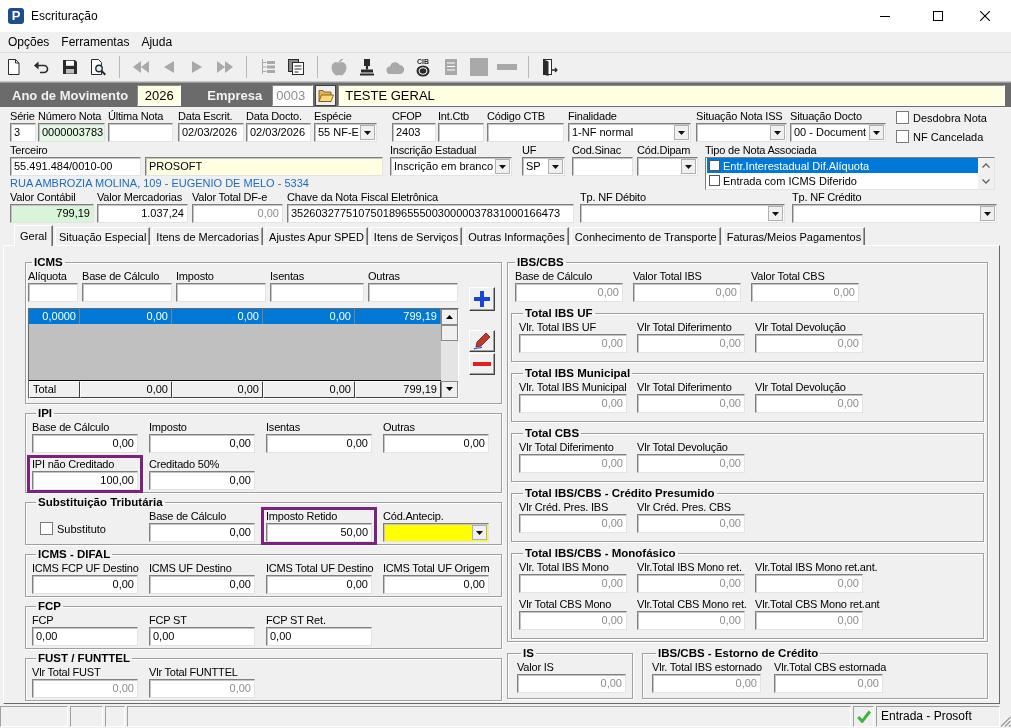 This screenshot has height=728, width=1011. Describe the element at coordinates (159, 95) in the screenshot. I see `year-field: 2026` at that location.